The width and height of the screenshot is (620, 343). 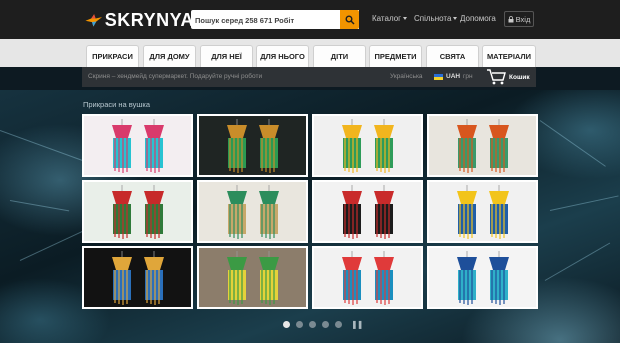 I want to click on currency-symbol: грн, so click(x=468, y=76).